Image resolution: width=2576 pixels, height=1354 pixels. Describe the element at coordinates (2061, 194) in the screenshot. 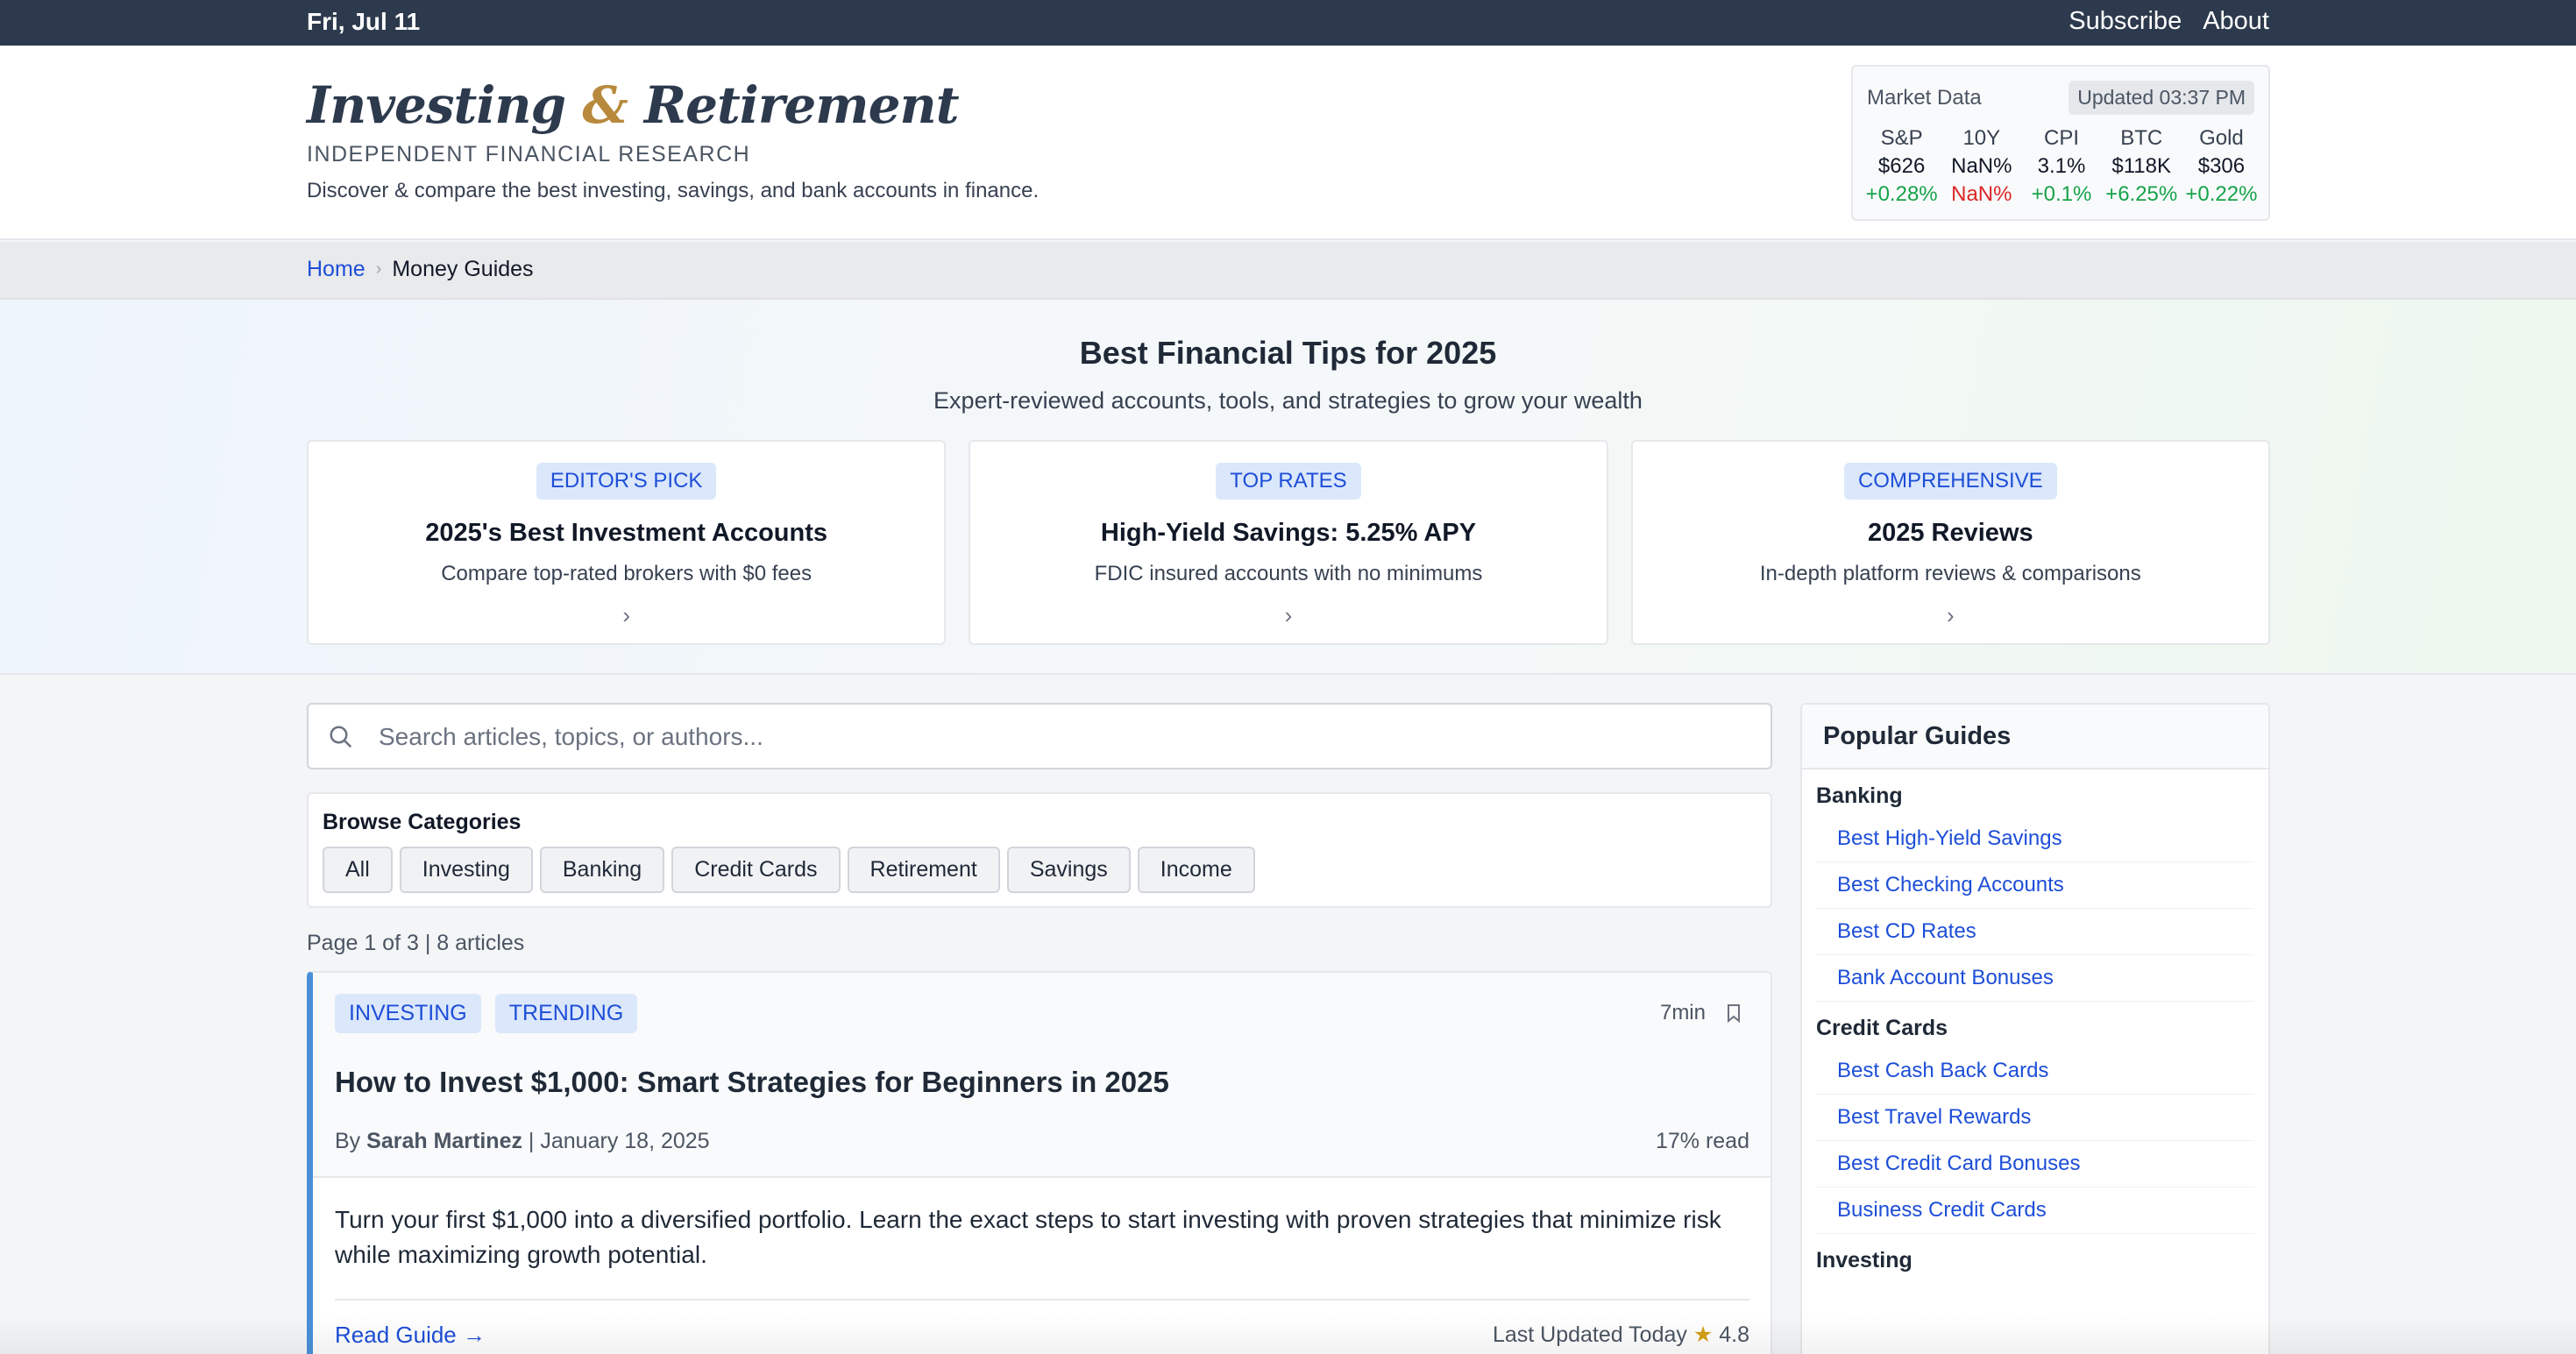

I see `ticker-change: +0.1%` at that location.